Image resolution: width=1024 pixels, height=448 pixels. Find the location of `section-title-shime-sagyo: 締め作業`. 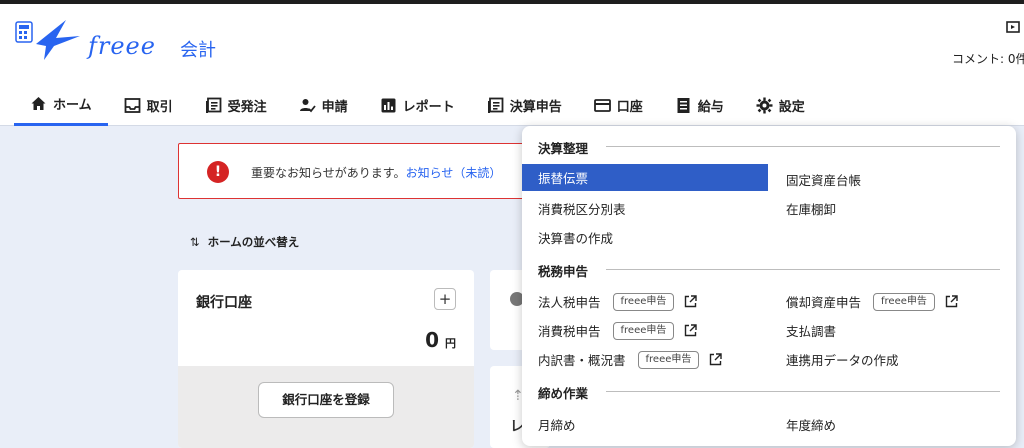

section-title-shime-sagyo: 締め作業 is located at coordinates (563, 393).